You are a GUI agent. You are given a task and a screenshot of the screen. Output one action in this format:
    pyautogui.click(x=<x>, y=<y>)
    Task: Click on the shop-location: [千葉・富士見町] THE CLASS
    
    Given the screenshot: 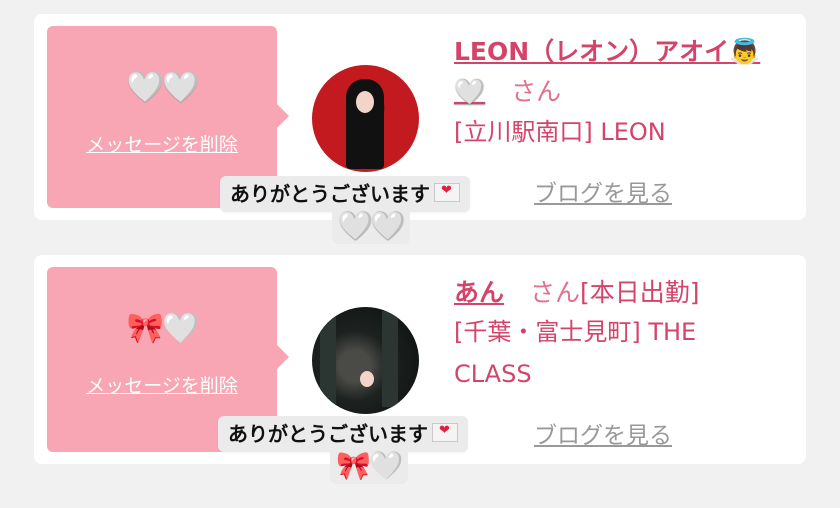 What is the action you would take?
    pyautogui.click(x=575, y=353)
    